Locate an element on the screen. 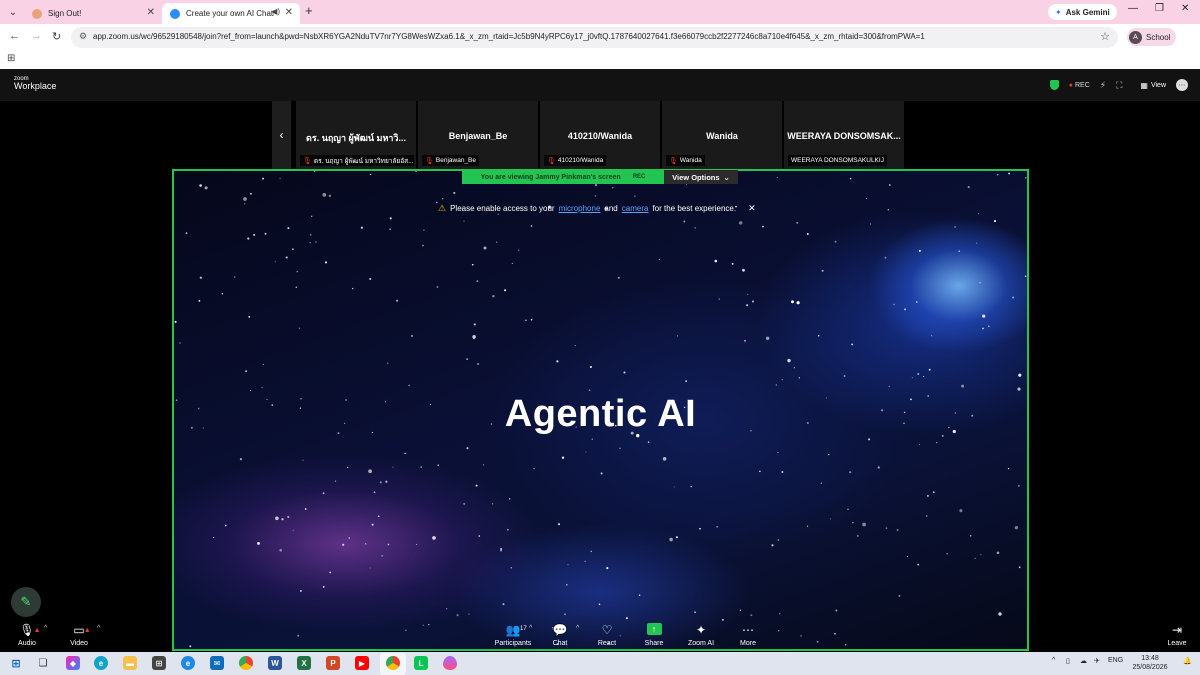  profile-avatar: A is located at coordinates (1135, 37).